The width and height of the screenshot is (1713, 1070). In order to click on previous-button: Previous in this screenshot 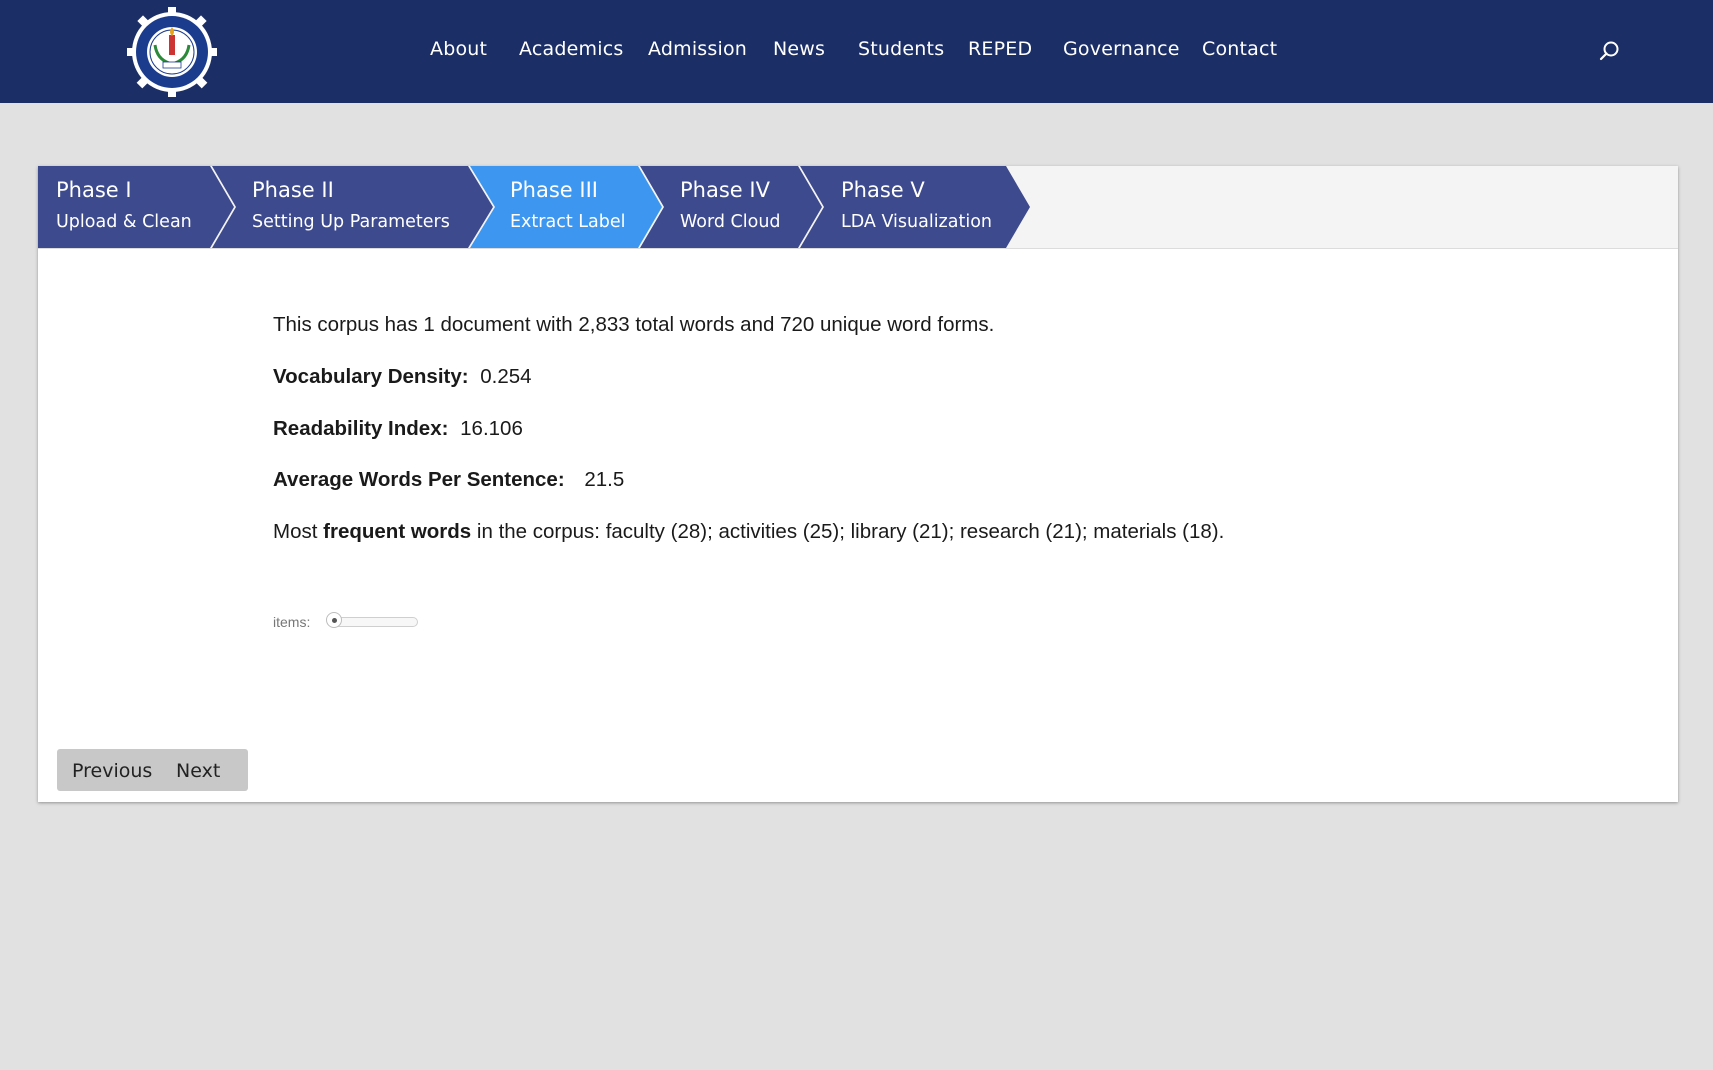, I will do `click(112, 771)`.